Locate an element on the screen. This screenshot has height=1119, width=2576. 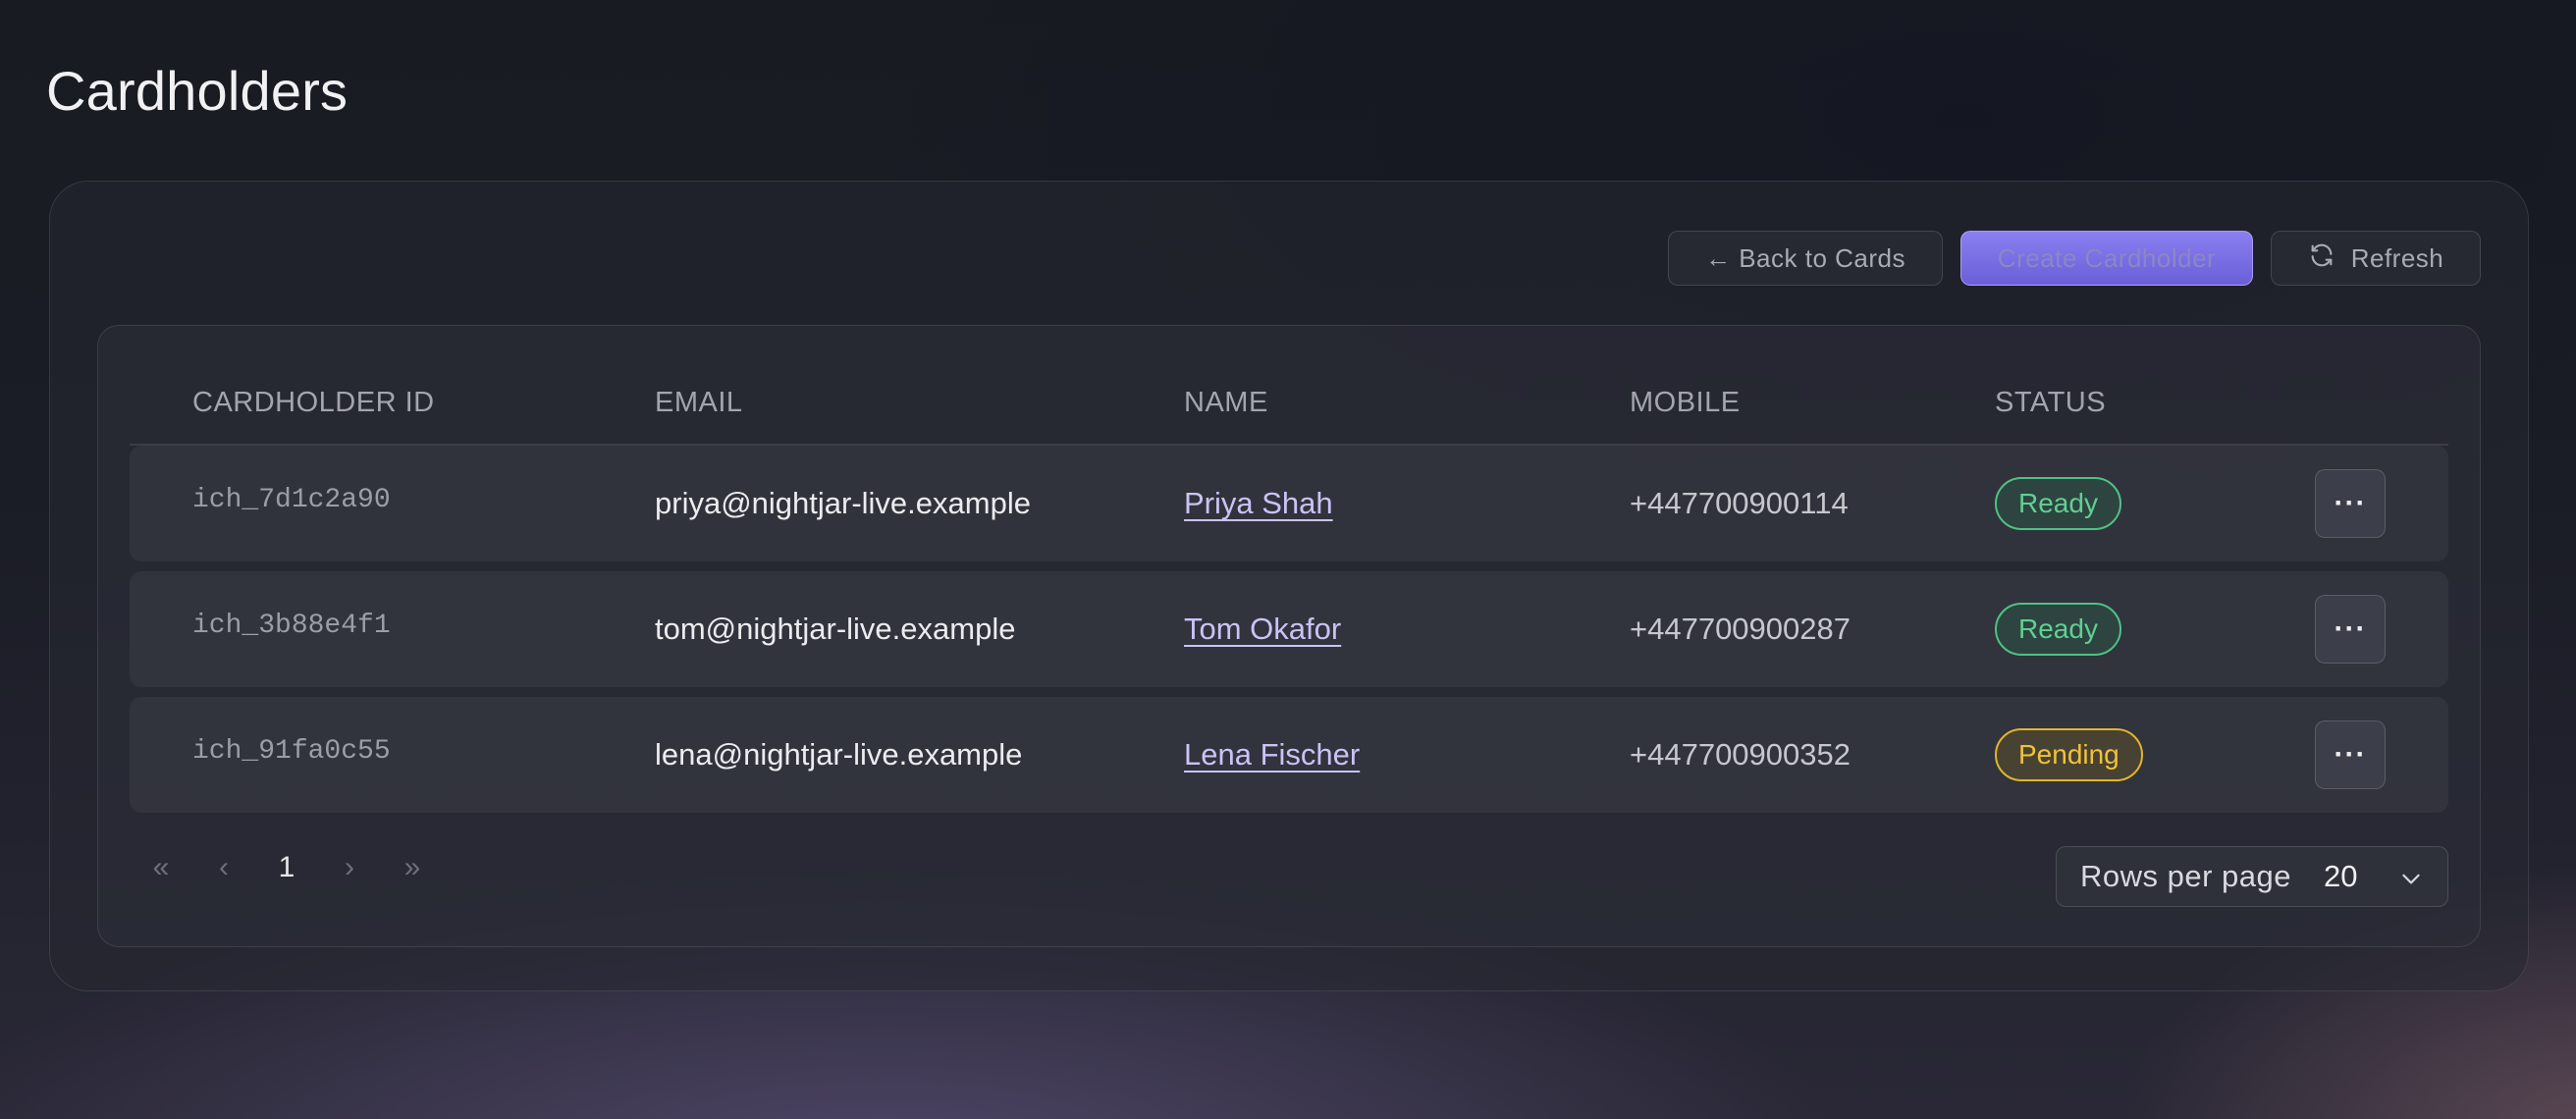
refresh-button: Refresh is located at coordinates (2376, 258).